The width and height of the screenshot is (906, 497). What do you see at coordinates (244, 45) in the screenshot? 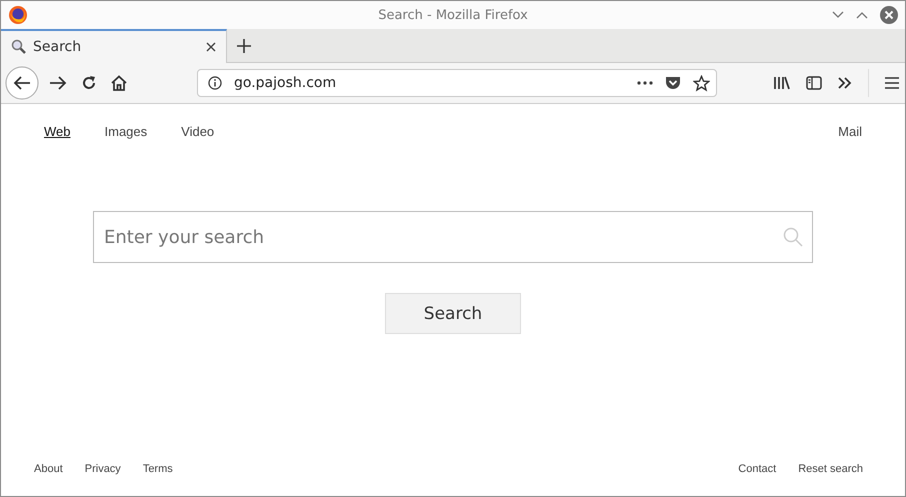
I see `new-tab-icon` at bounding box center [244, 45].